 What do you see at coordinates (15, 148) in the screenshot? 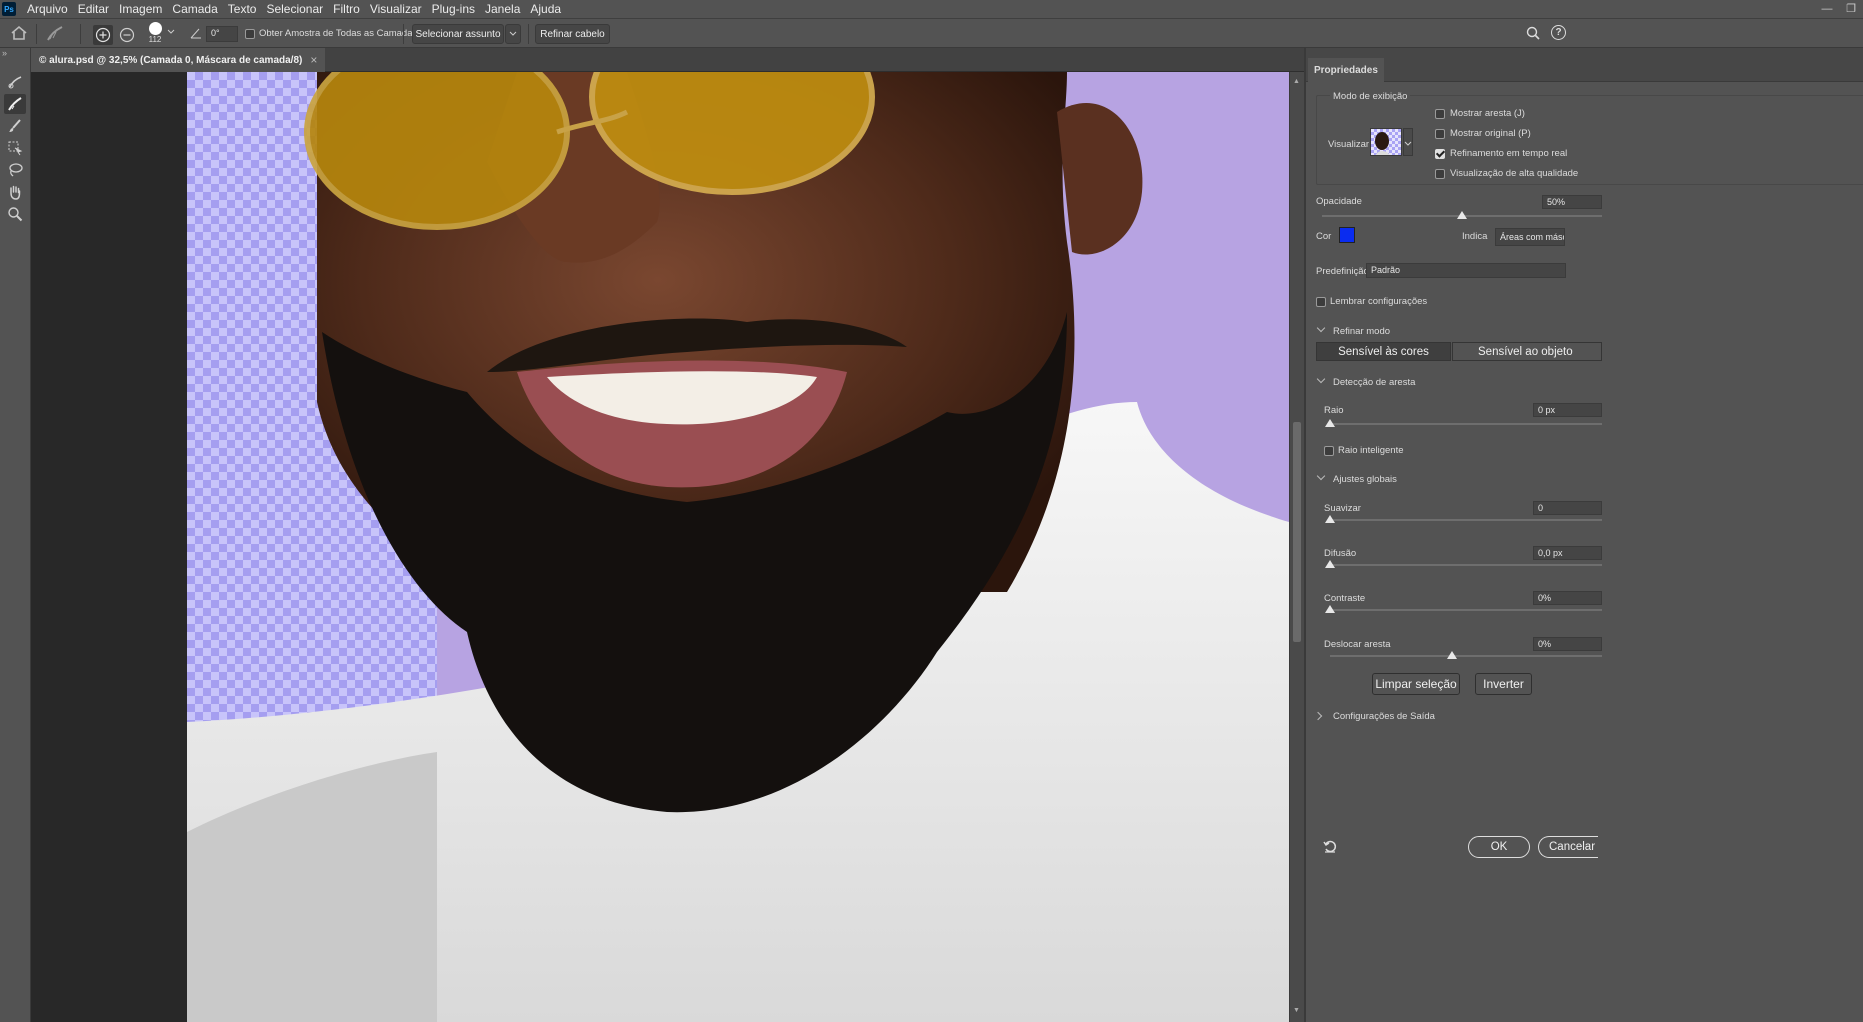
I see `object-selection-tool-icon` at bounding box center [15, 148].